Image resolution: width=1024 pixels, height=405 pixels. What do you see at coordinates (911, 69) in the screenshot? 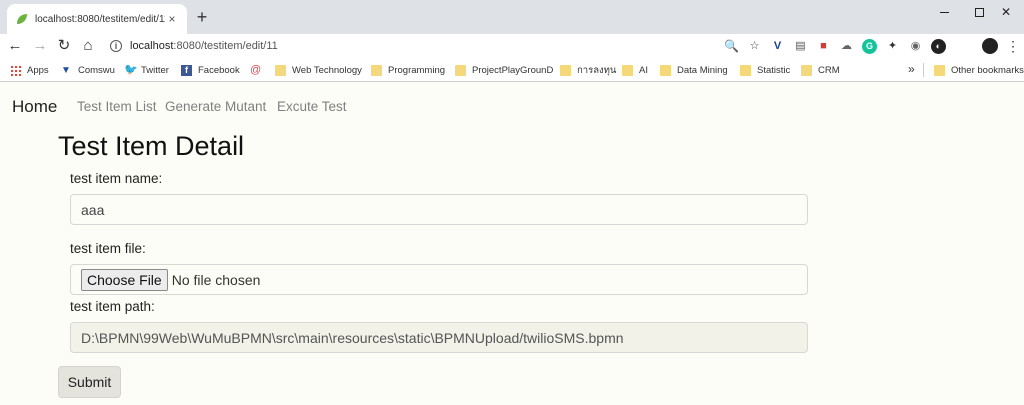
I see `more-bookmarks-button: »` at bounding box center [911, 69].